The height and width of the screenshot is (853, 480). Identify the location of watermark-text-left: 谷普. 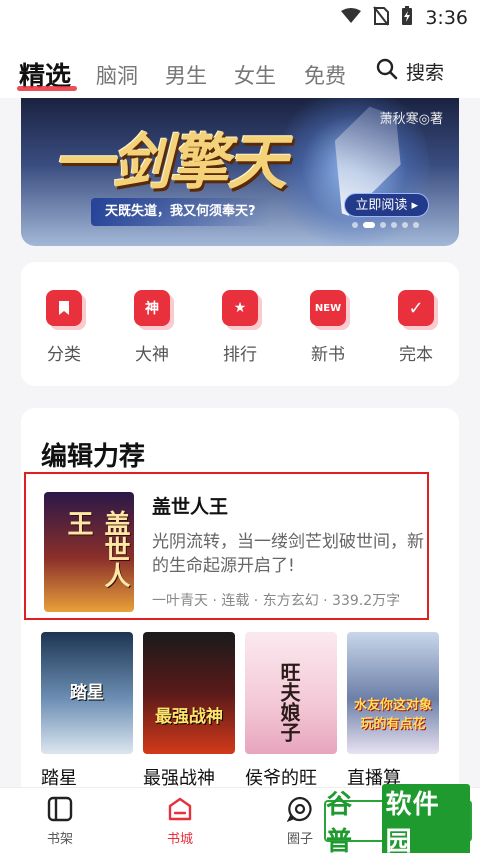
(340, 821).